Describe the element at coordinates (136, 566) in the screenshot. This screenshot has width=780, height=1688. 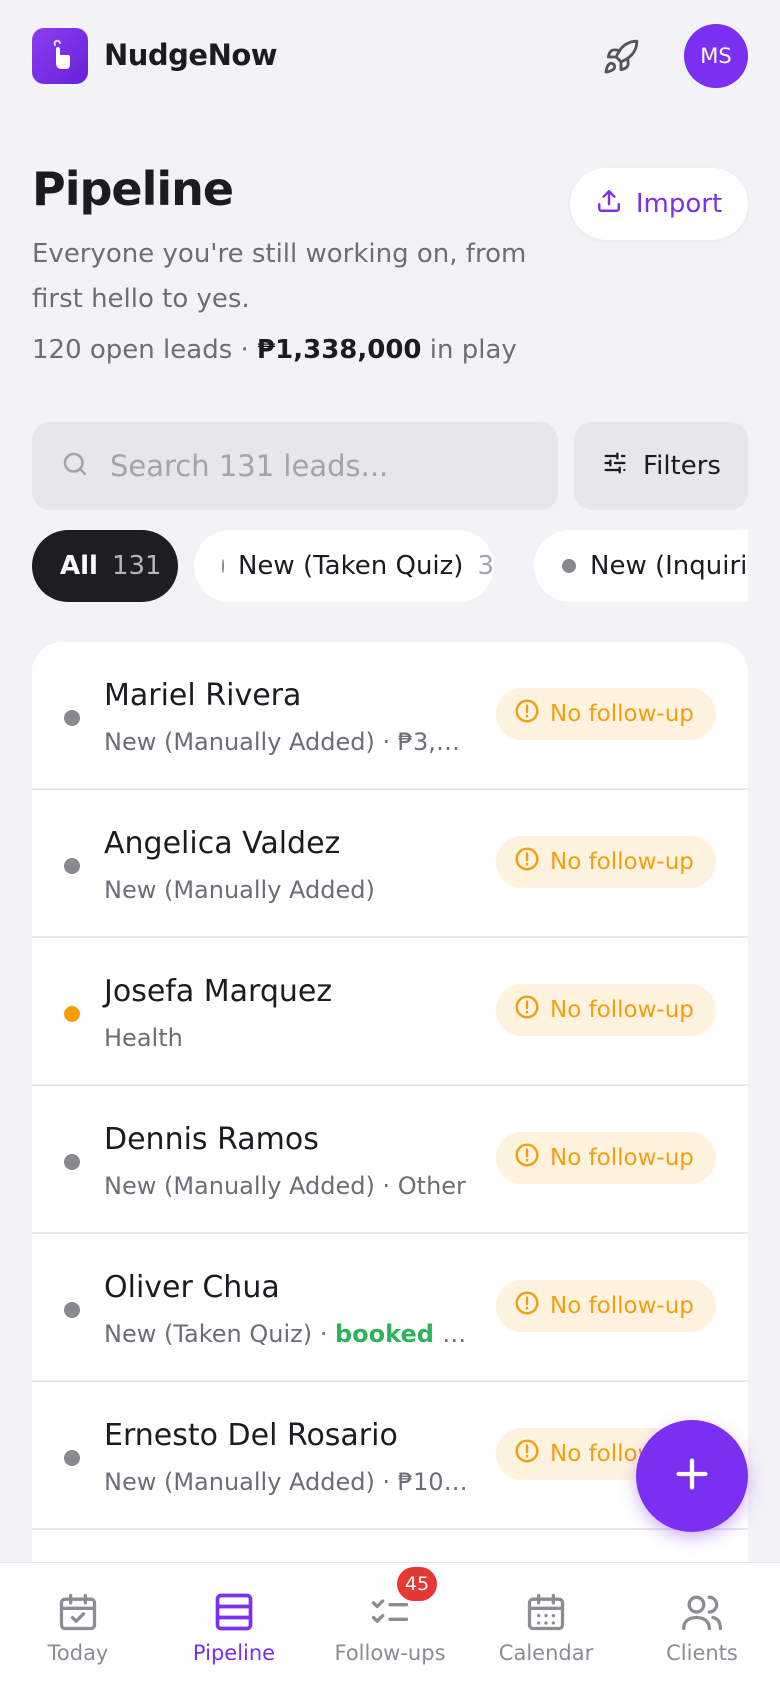
I see `chip-count: 131` at that location.